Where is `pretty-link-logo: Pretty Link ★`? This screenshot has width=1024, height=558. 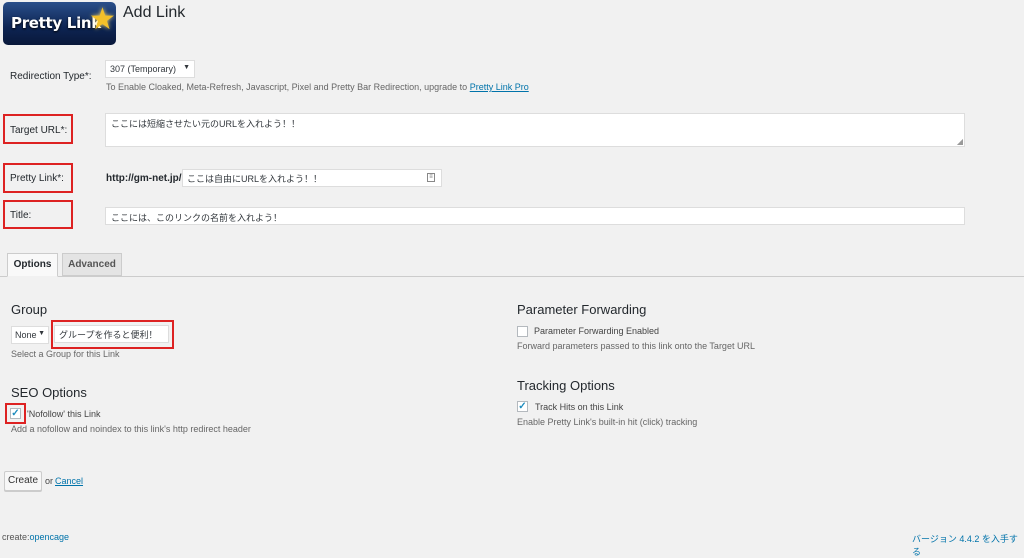
pretty-link-logo: Pretty Link ★ is located at coordinates (59, 23).